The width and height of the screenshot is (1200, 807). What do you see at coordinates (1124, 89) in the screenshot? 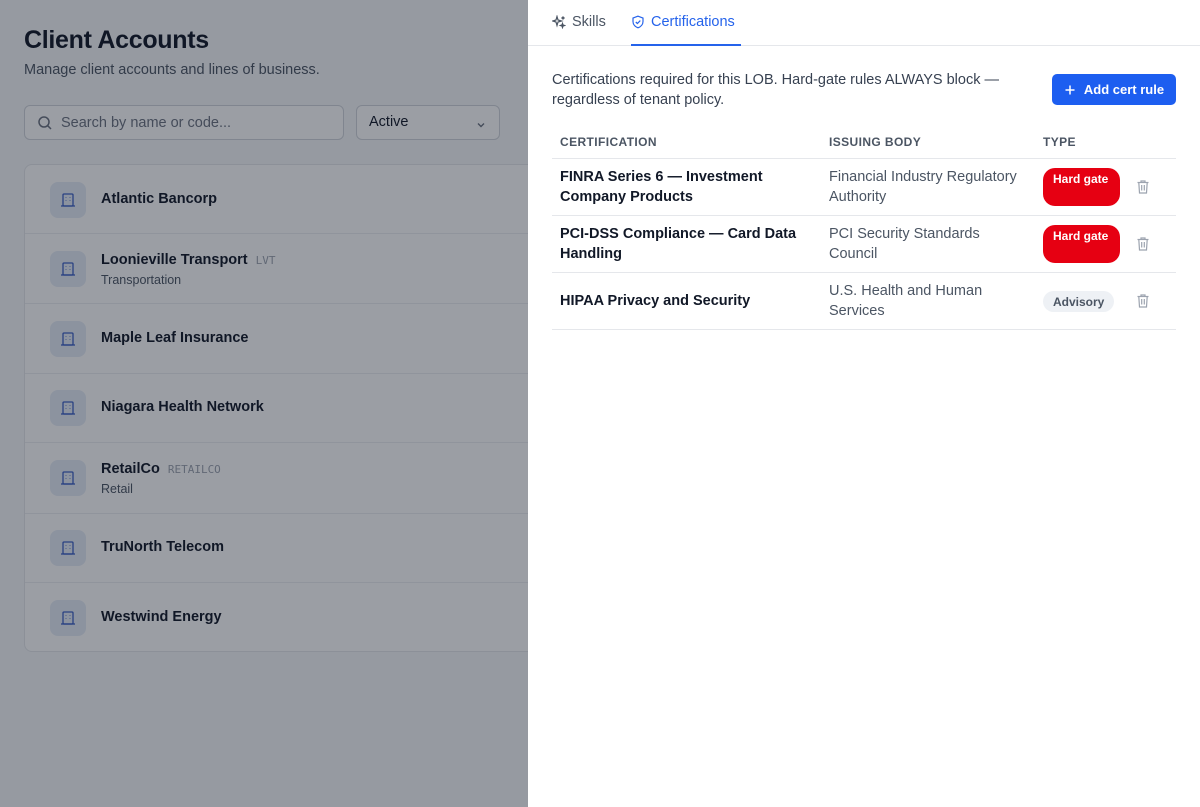
I see `add-cert-rule-label: Add cert rule` at bounding box center [1124, 89].